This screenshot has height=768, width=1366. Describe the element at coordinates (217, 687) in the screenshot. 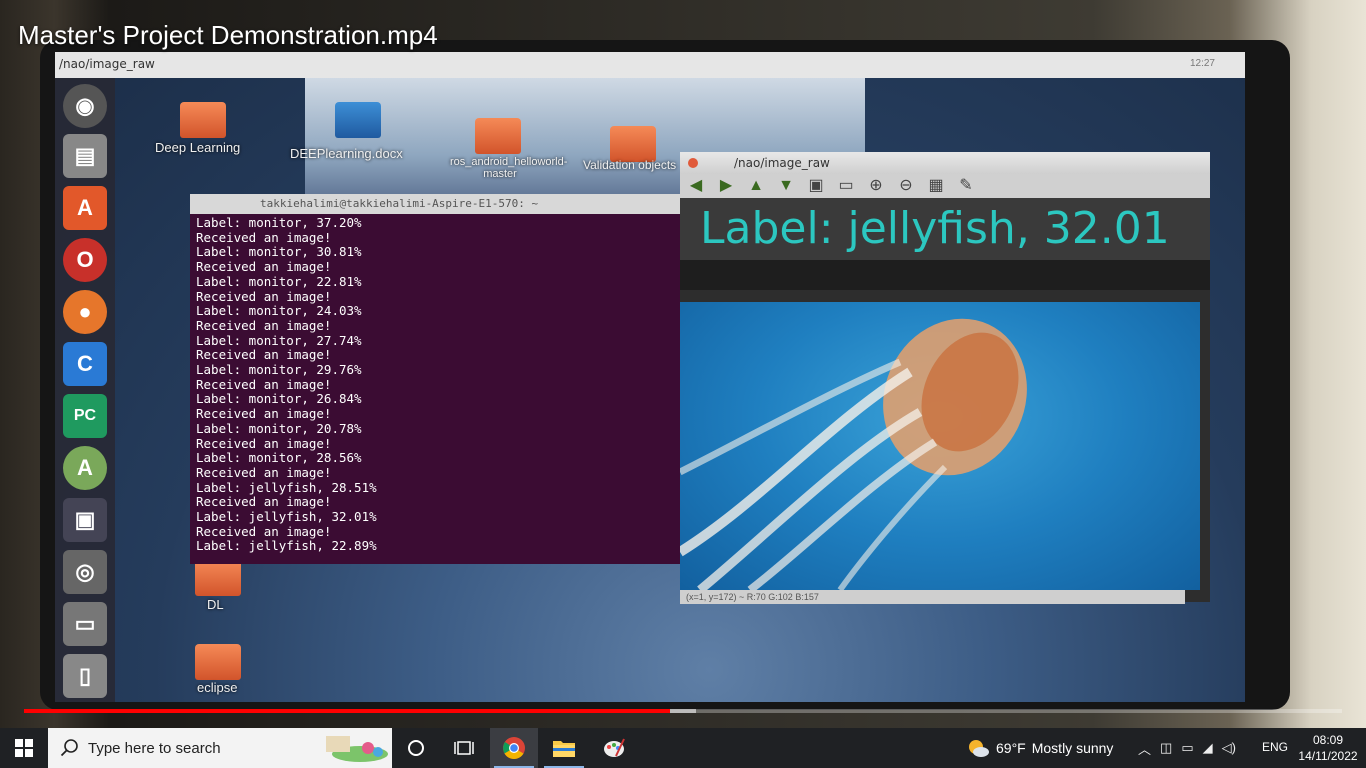

I see `desktop-icon-label: eclipse` at that location.